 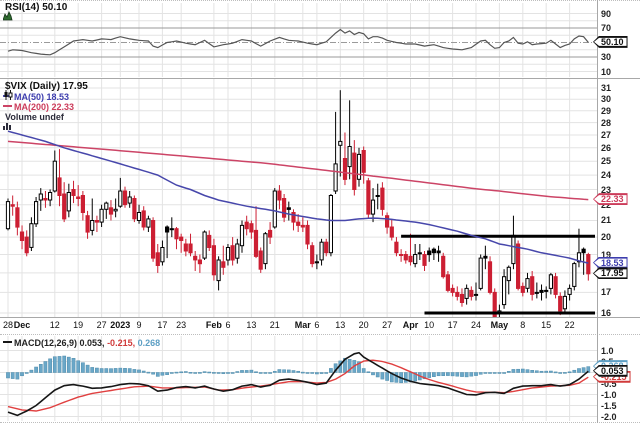 What do you see at coordinates (476, 325) in the screenshot?
I see `x-axis-label: 24` at bounding box center [476, 325].